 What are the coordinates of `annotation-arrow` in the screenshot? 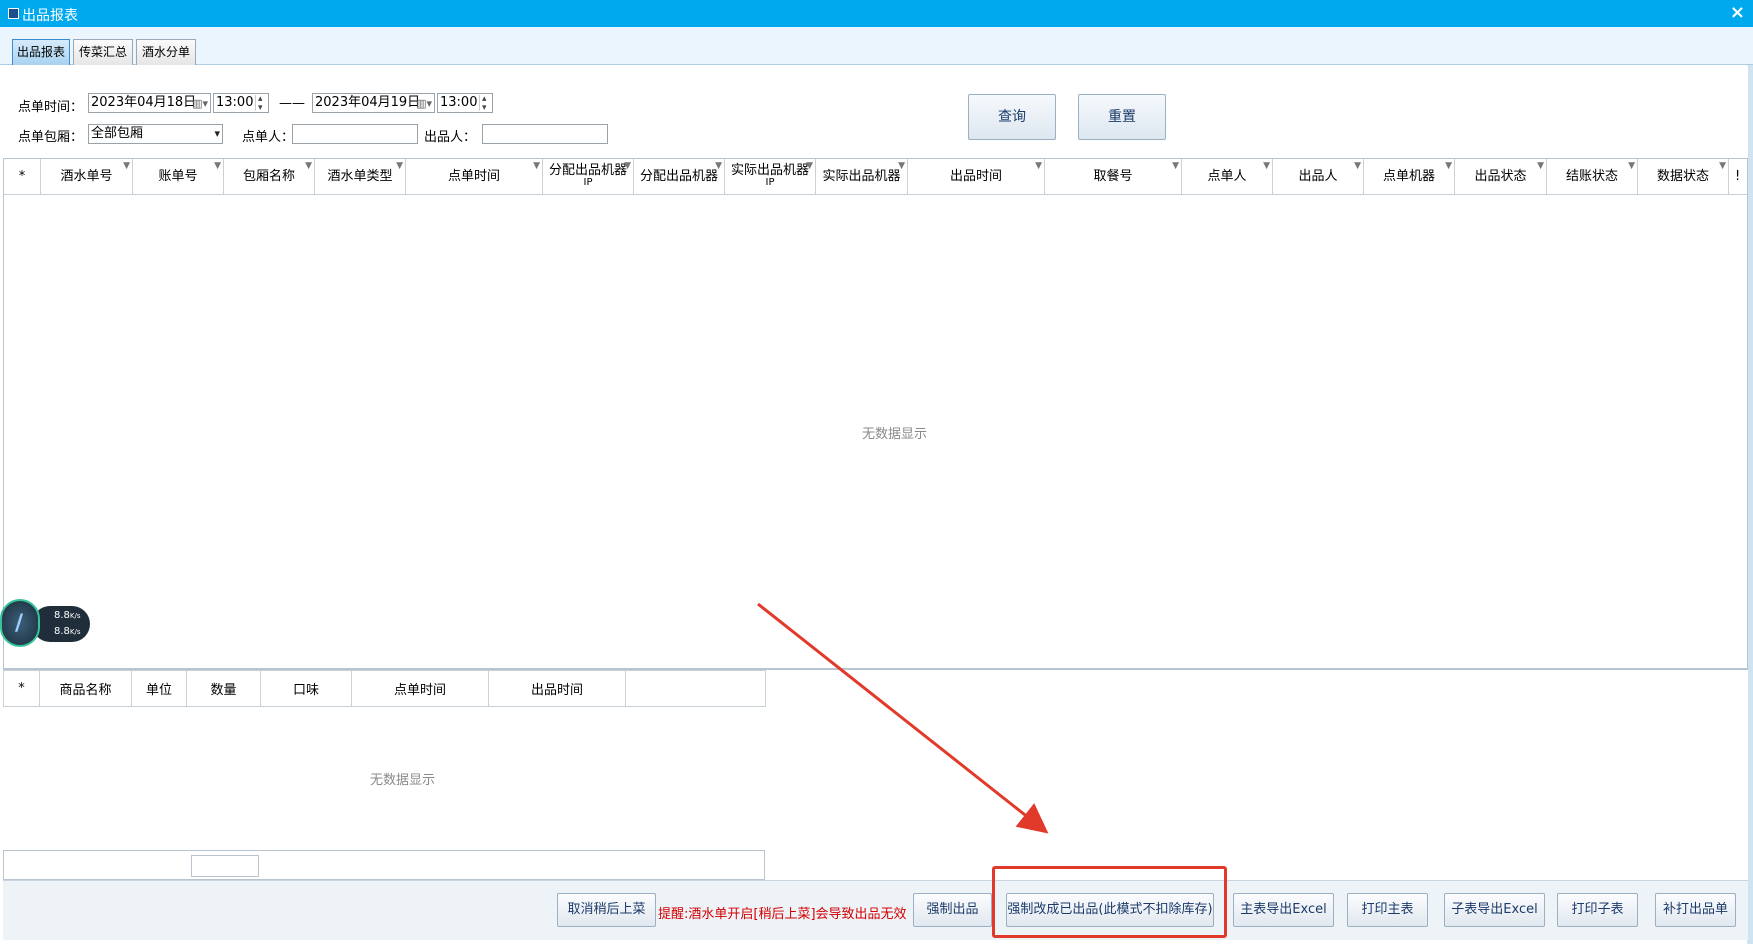 It's located at (903, 718).